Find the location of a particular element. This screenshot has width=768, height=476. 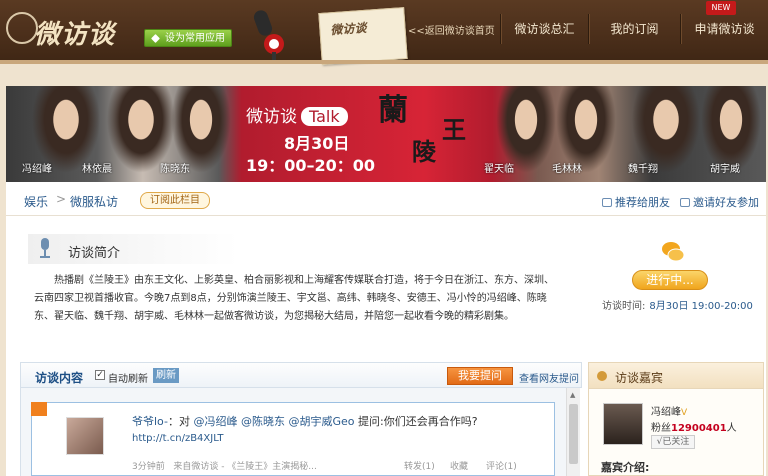

verified-icon: V is located at coordinates (684, 413).